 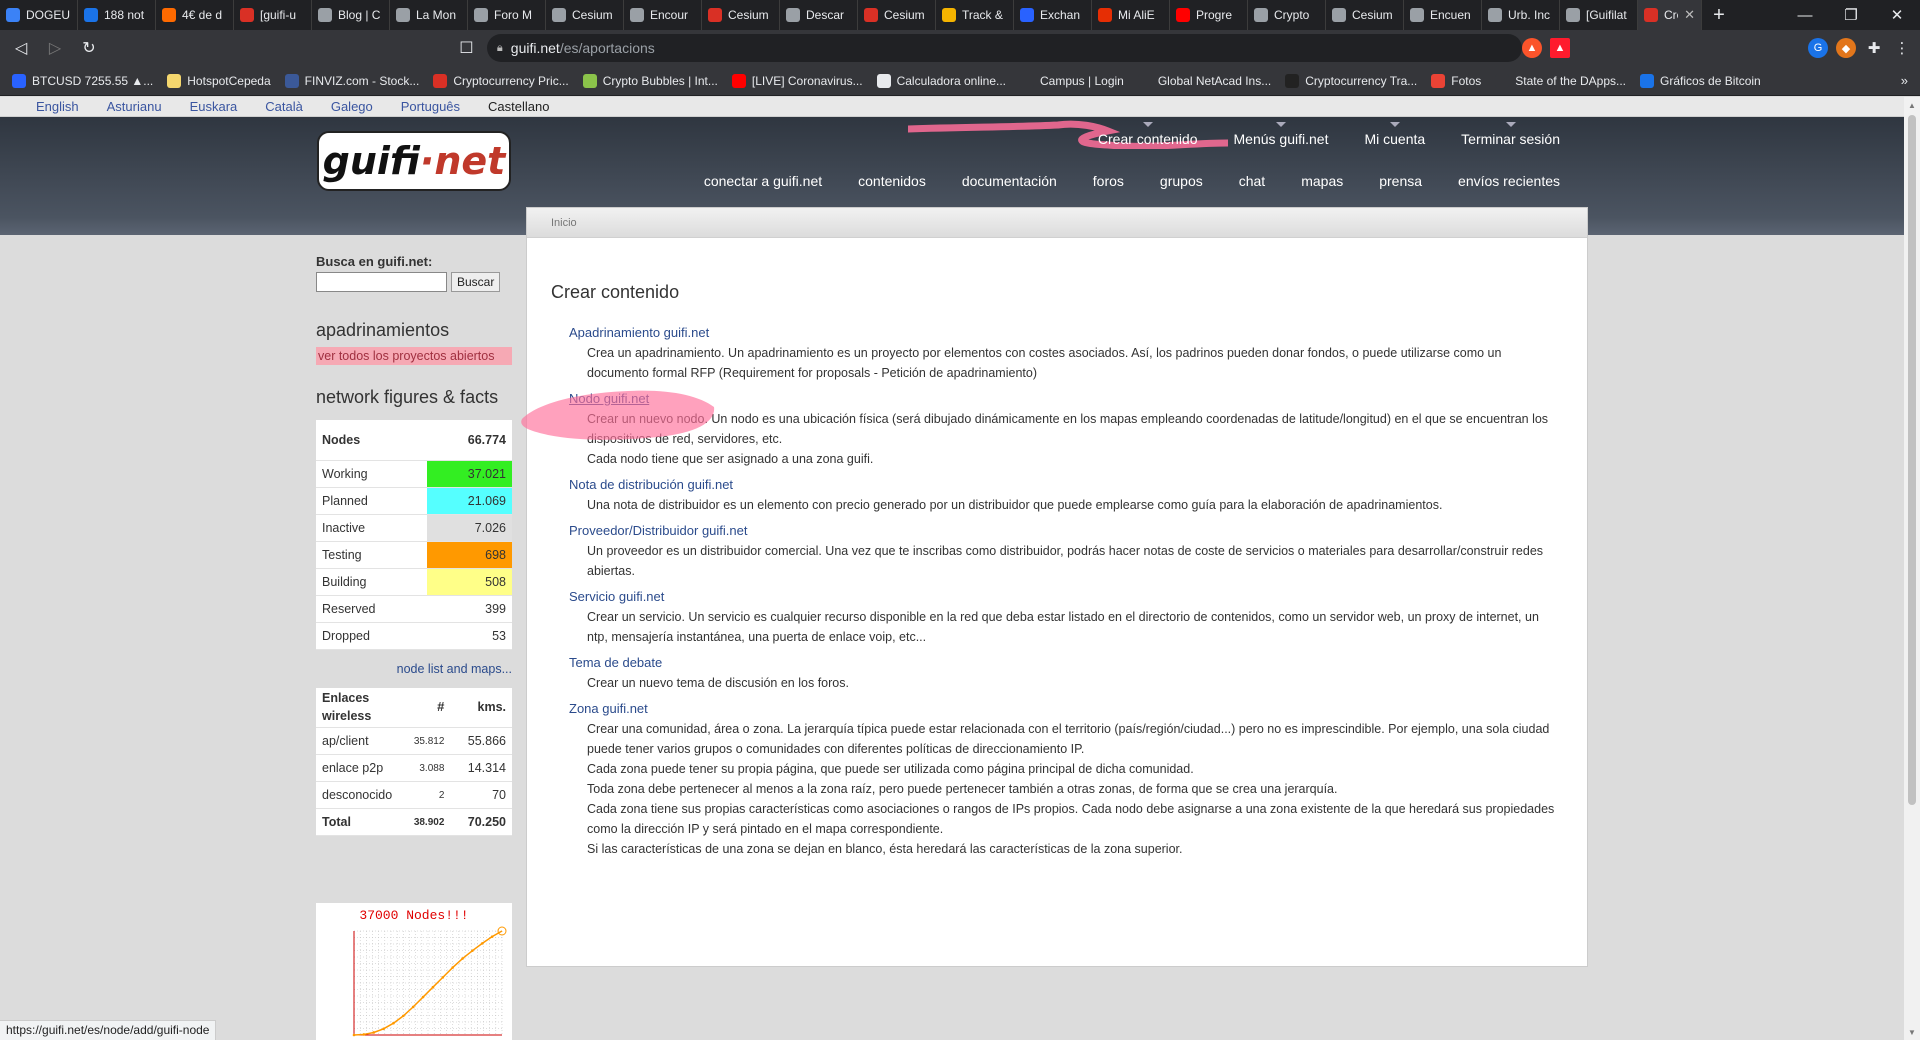 What do you see at coordinates (975, 15) in the screenshot?
I see `browser-tab: Track &` at bounding box center [975, 15].